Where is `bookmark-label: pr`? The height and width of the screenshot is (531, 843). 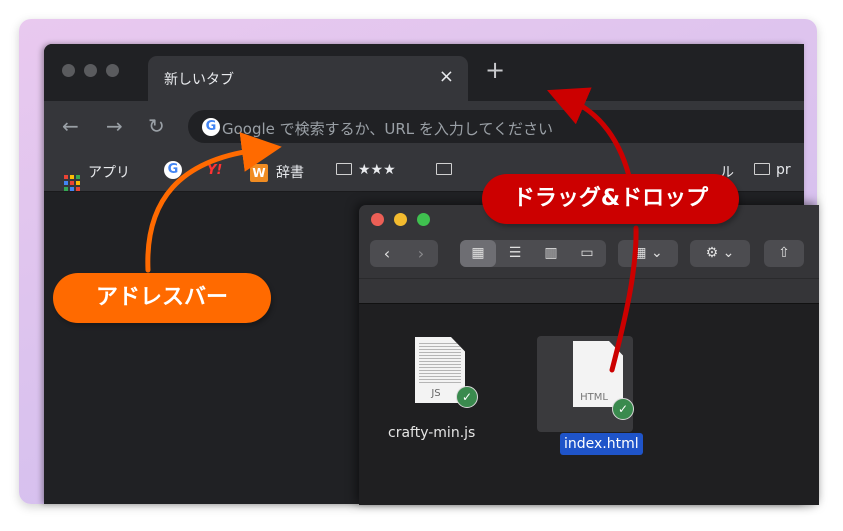 bookmark-label: pr is located at coordinates (783, 170).